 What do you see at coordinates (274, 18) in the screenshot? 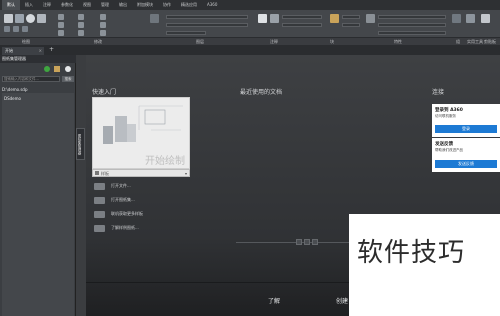
I see `dimension-tool-icon` at bounding box center [274, 18].